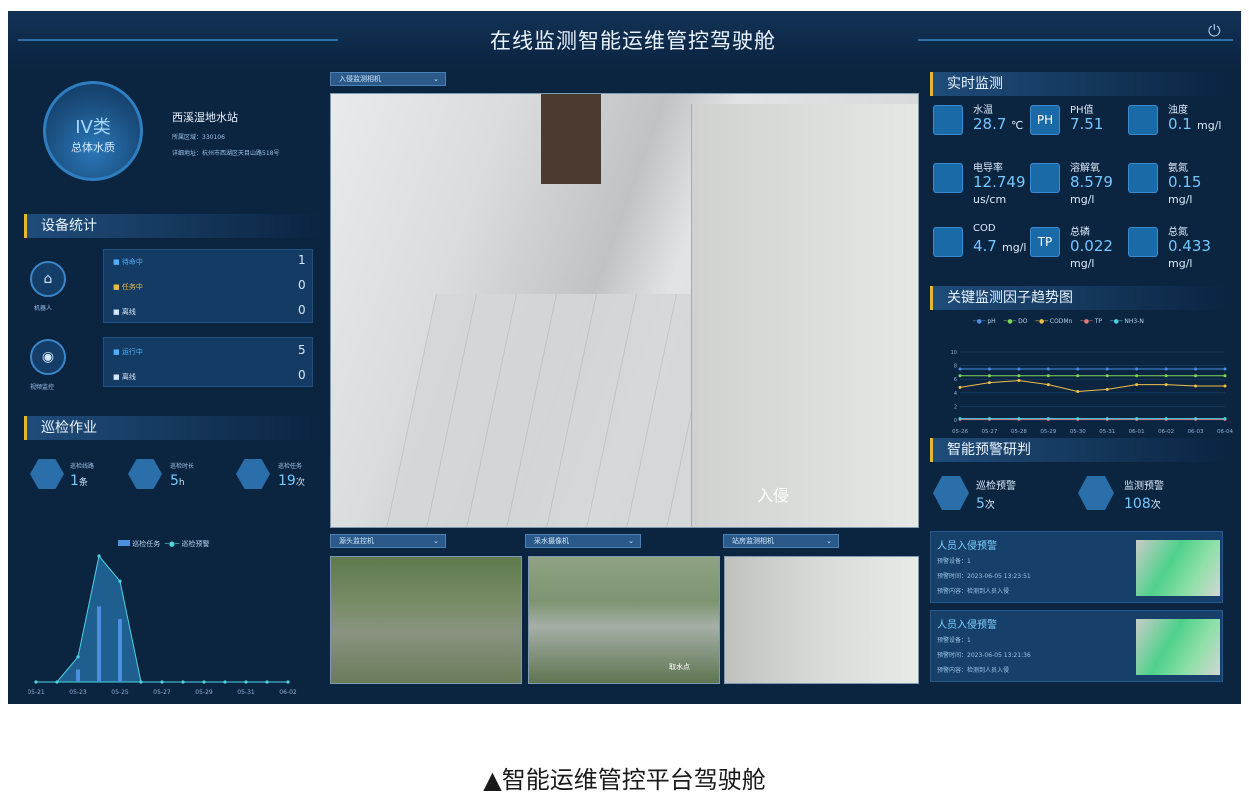  What do you see at coordinates (291, 481) in the screenshot?
I see `inspection-tasks-value: 19次` at bounding box center [291, 481].